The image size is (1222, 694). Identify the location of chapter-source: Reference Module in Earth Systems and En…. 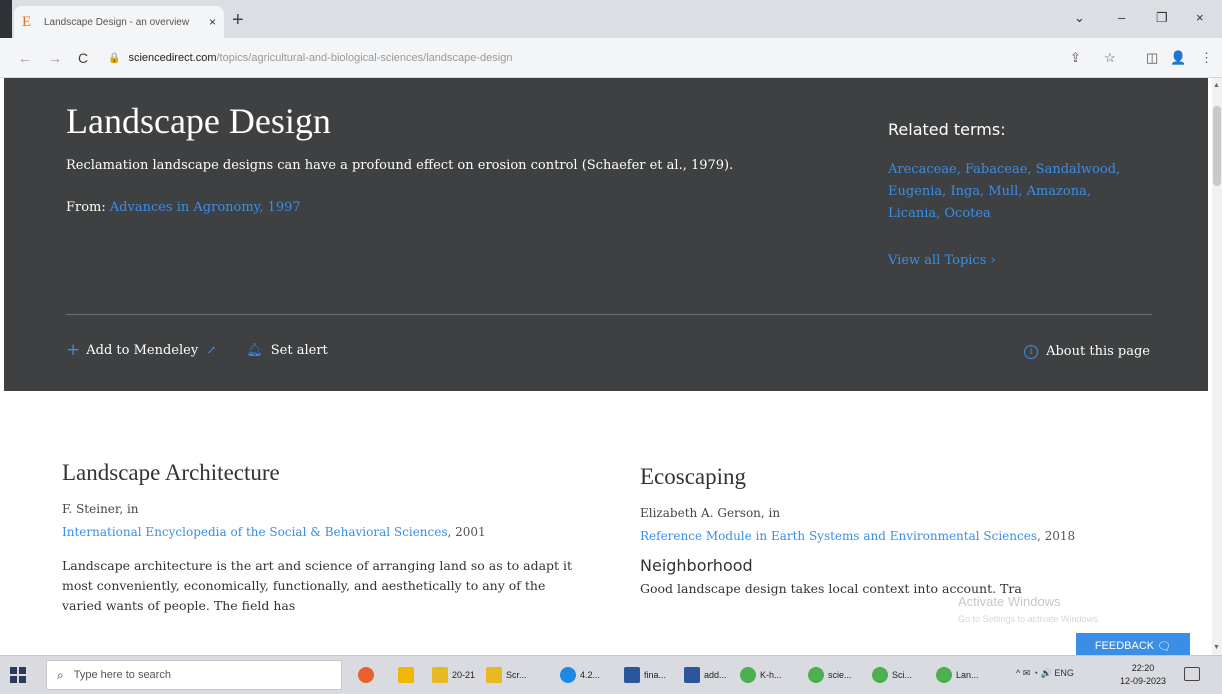
(880, 536).